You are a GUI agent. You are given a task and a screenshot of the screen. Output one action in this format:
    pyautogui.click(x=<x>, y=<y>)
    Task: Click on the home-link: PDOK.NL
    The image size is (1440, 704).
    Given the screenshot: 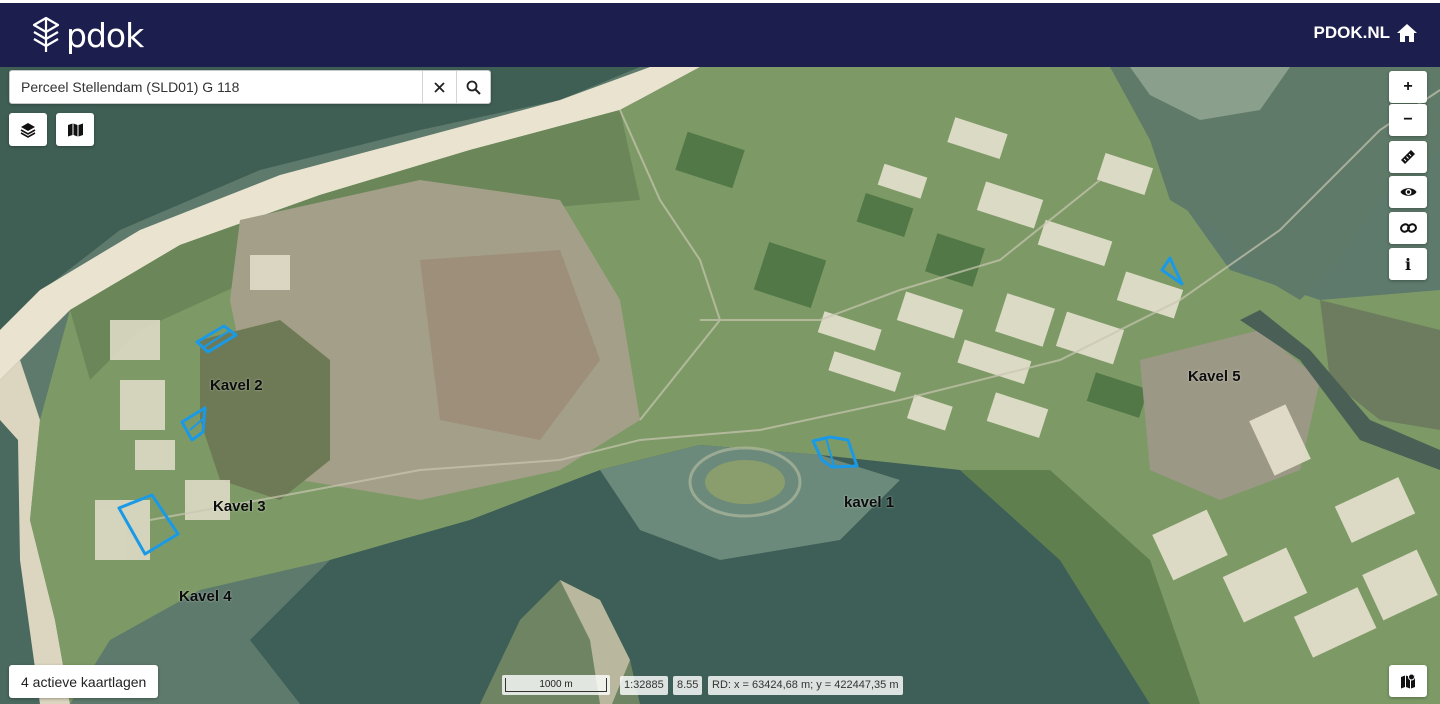 What is the action you would take?
    pyautogui.click(x=1366, y=33)
    